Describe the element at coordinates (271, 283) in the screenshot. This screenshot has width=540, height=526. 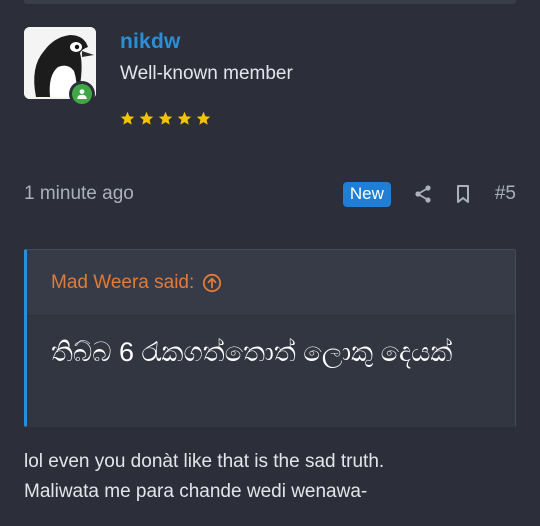
I see `quote-header: Mad Weera said:` at that location.